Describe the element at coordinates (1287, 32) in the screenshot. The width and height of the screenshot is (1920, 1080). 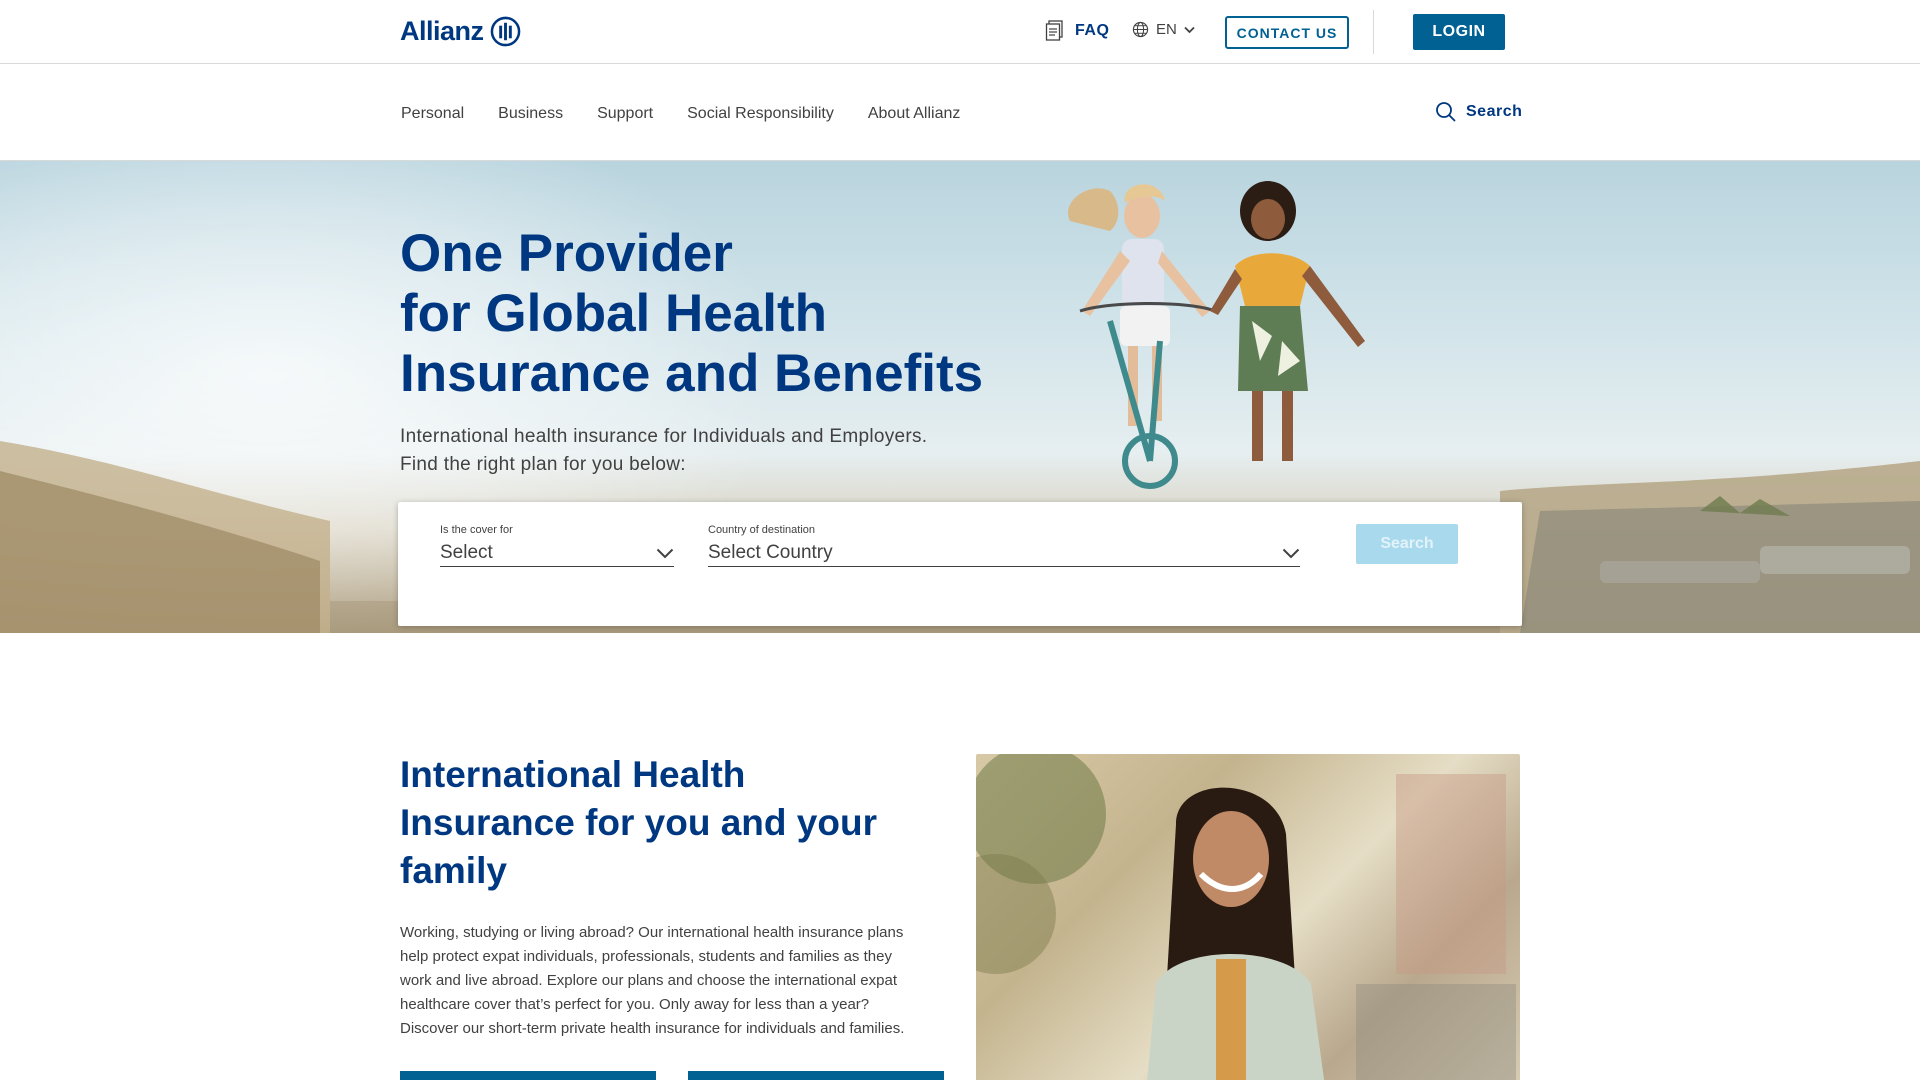
I see `contact-us-button: CONTACT US` at that location.